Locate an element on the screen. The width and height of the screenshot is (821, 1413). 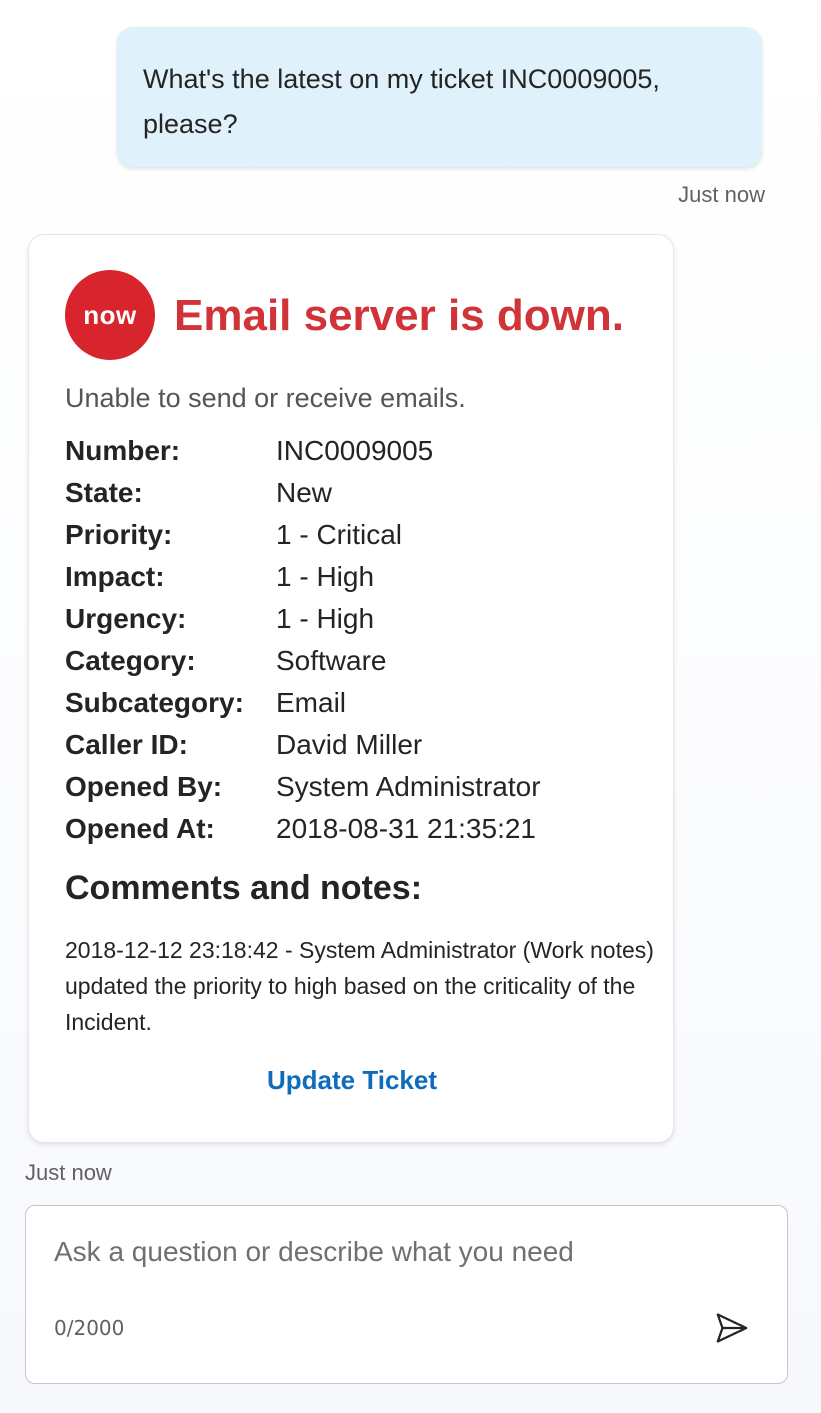
bot-message-timestamp: Just now is located at coordinates (68, 1172).